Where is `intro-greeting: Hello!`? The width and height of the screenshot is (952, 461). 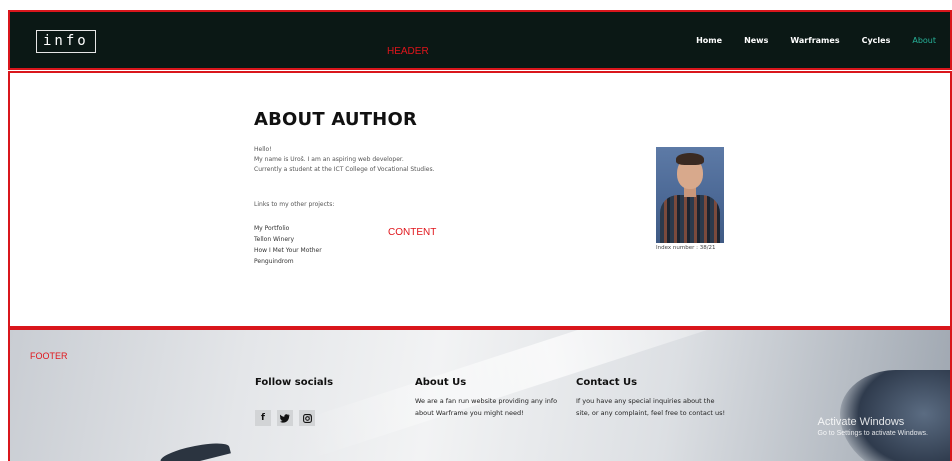 intro-greeting: Hello! is located at coordinates (263, 149).